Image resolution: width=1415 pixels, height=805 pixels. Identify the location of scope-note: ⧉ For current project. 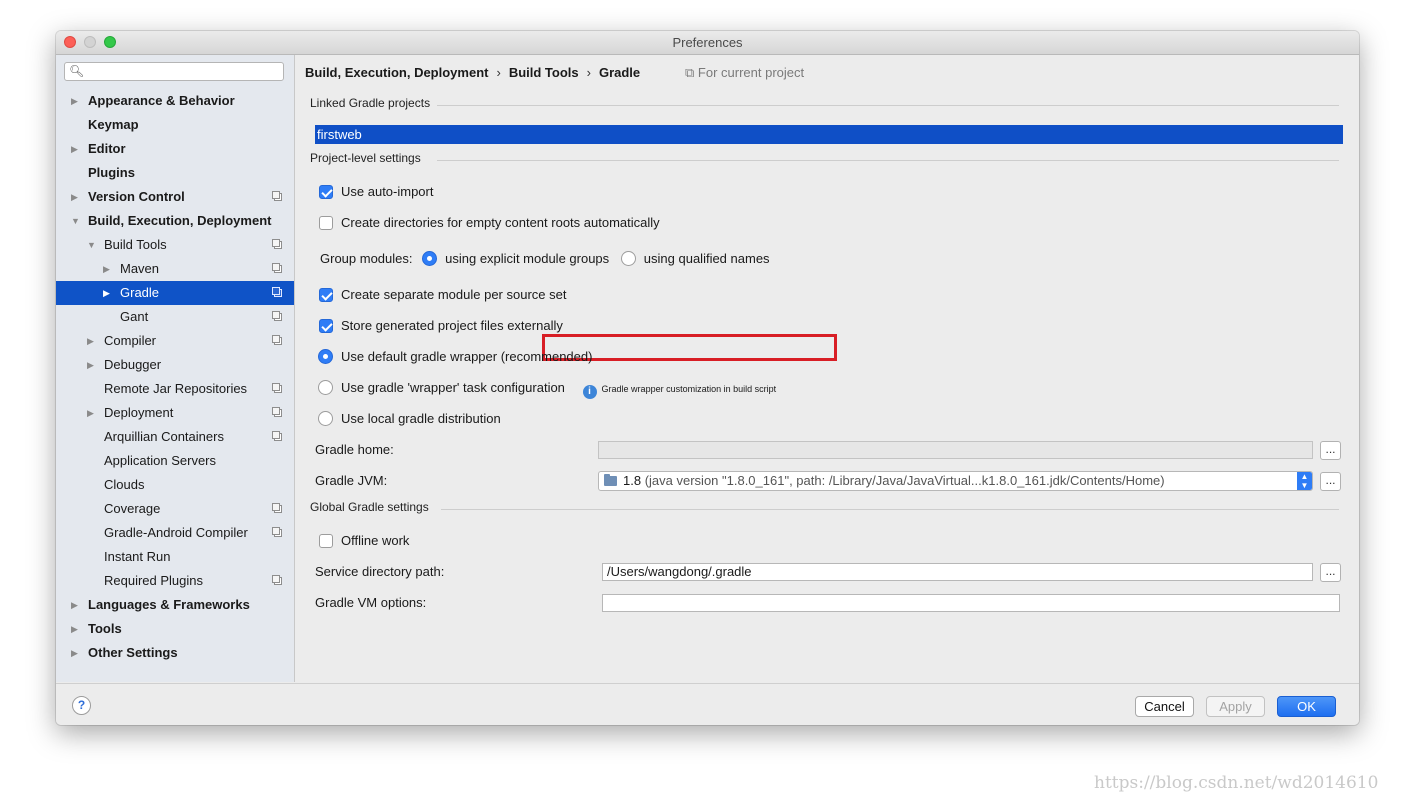
(744, 73).